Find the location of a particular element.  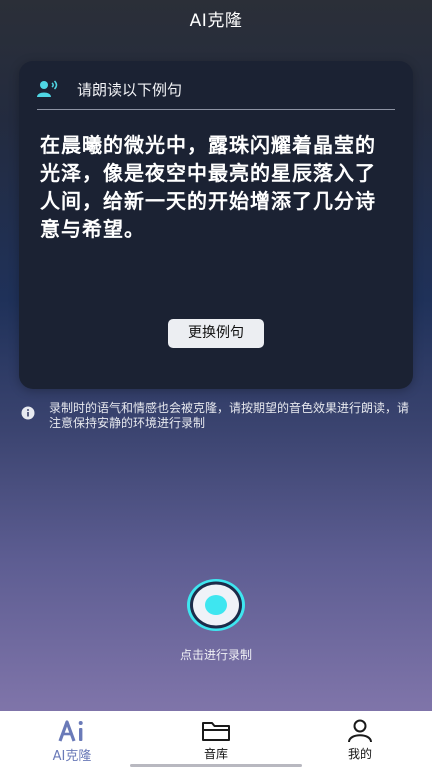

tab-label-profile: 我的 is located at coordinates (359, 754).